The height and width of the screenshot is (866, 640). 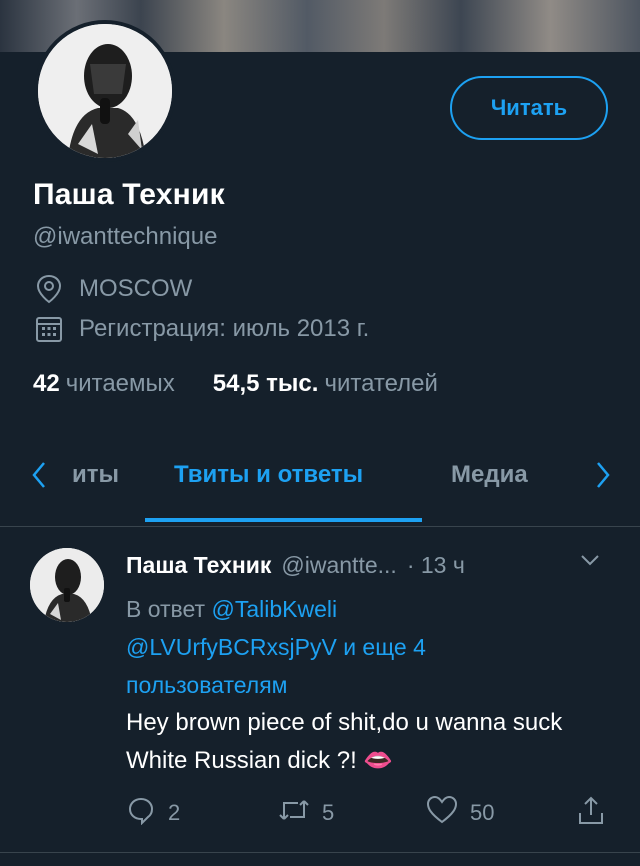 I want to click on profile-handle: @iwanttechnique, so click(x=125, y=236).